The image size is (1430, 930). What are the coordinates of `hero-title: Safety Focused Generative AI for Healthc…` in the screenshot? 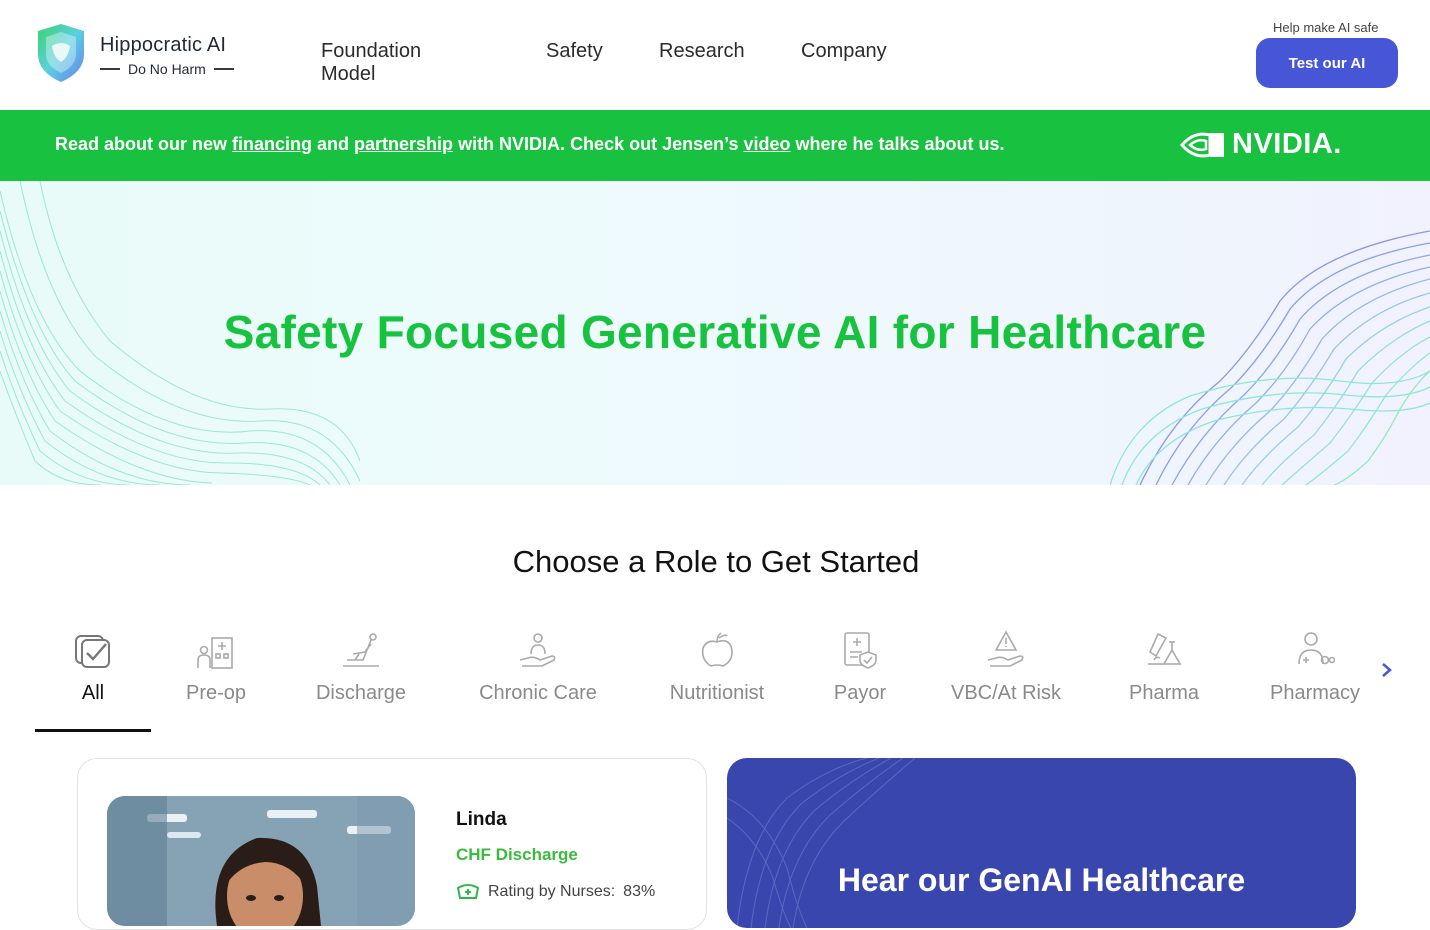 It's located at (715, 332).